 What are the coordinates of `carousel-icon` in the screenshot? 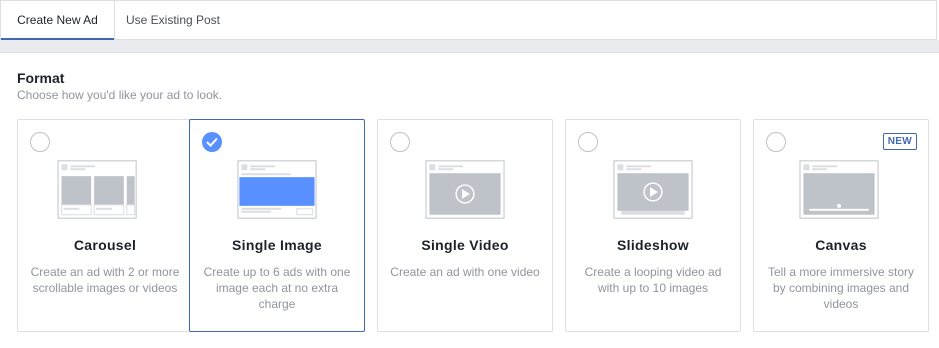 It's located at (97, 189).